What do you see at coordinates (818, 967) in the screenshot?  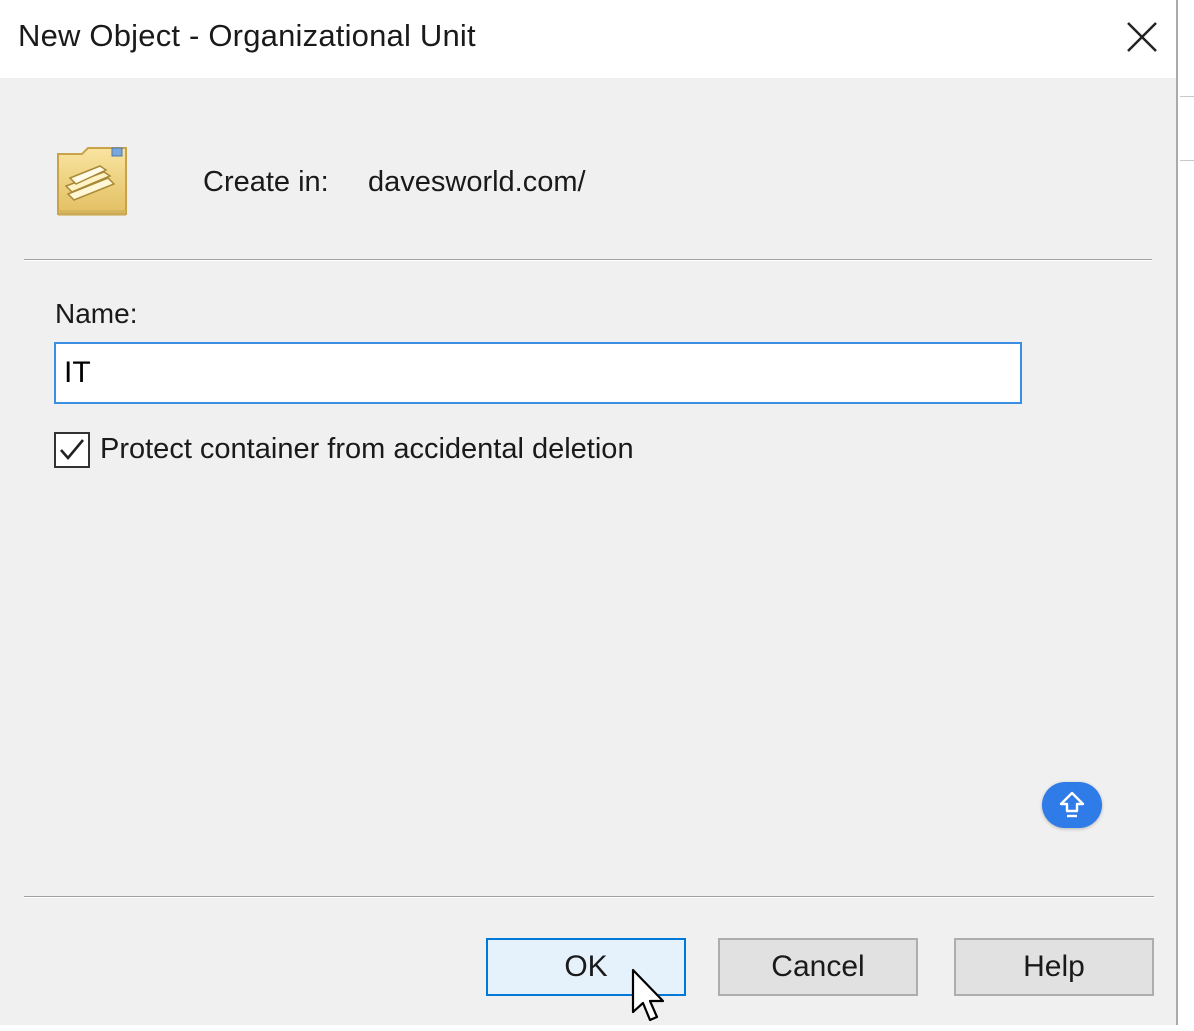 I see `cancel-button: Cancel` at bounding box center [818, 967].